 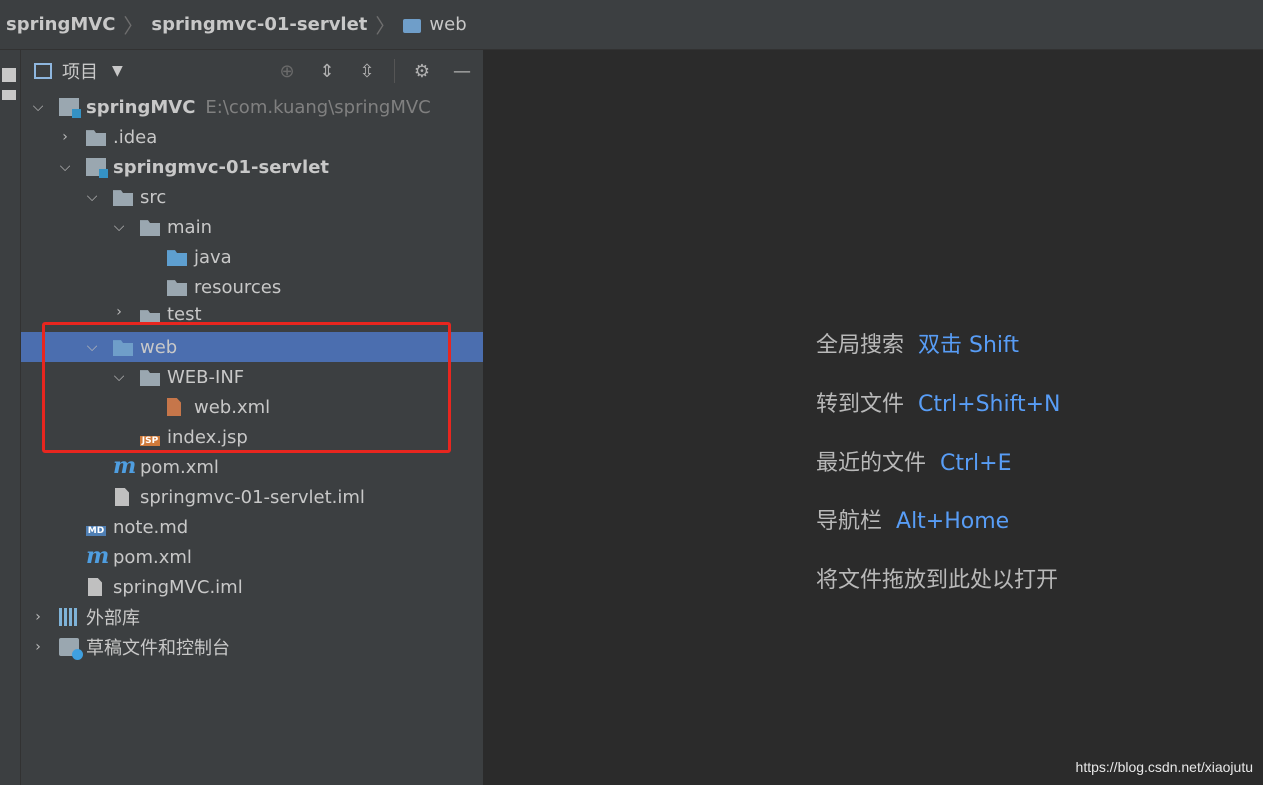 I want to click on hint-drop-files: 将文件拖放到此处以打开, so click(x=937, y=578).